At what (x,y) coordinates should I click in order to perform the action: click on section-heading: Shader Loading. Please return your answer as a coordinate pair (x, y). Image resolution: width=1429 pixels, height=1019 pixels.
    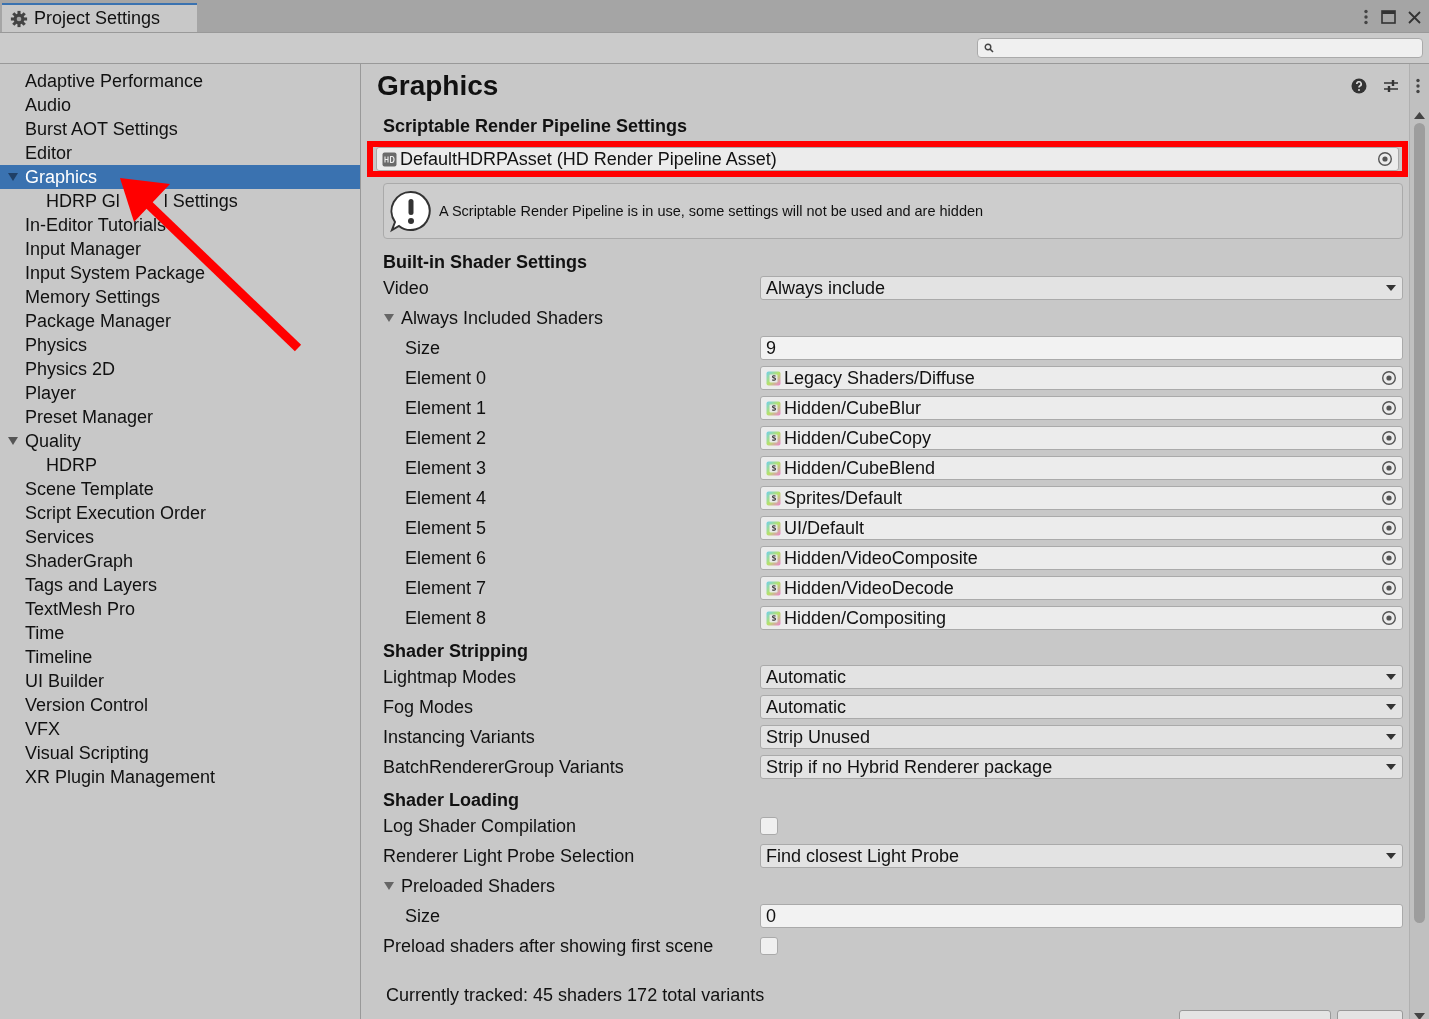
    Looking at the image, I should click on (451, 800).